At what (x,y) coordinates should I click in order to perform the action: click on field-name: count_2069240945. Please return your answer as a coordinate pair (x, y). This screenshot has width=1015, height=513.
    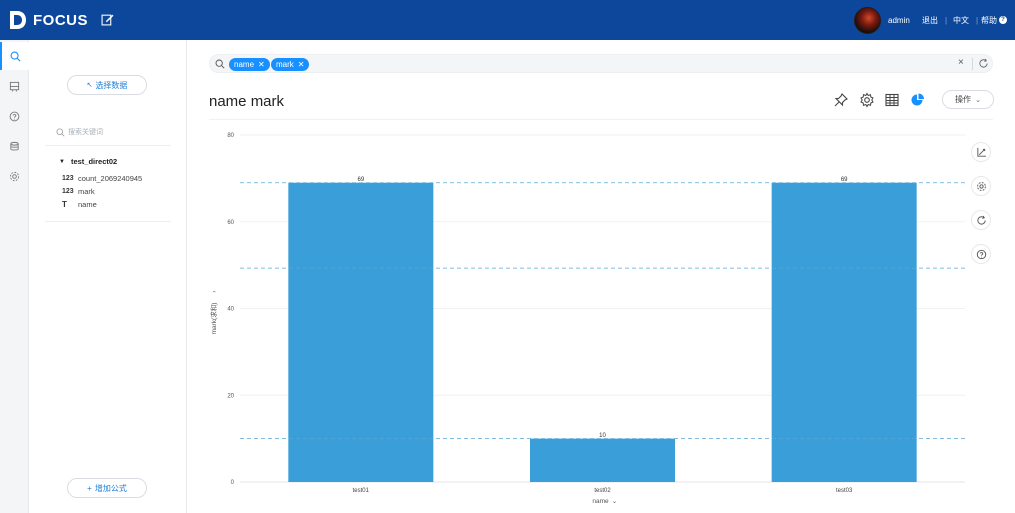
    Looking at the image, I should click on (110, 178).